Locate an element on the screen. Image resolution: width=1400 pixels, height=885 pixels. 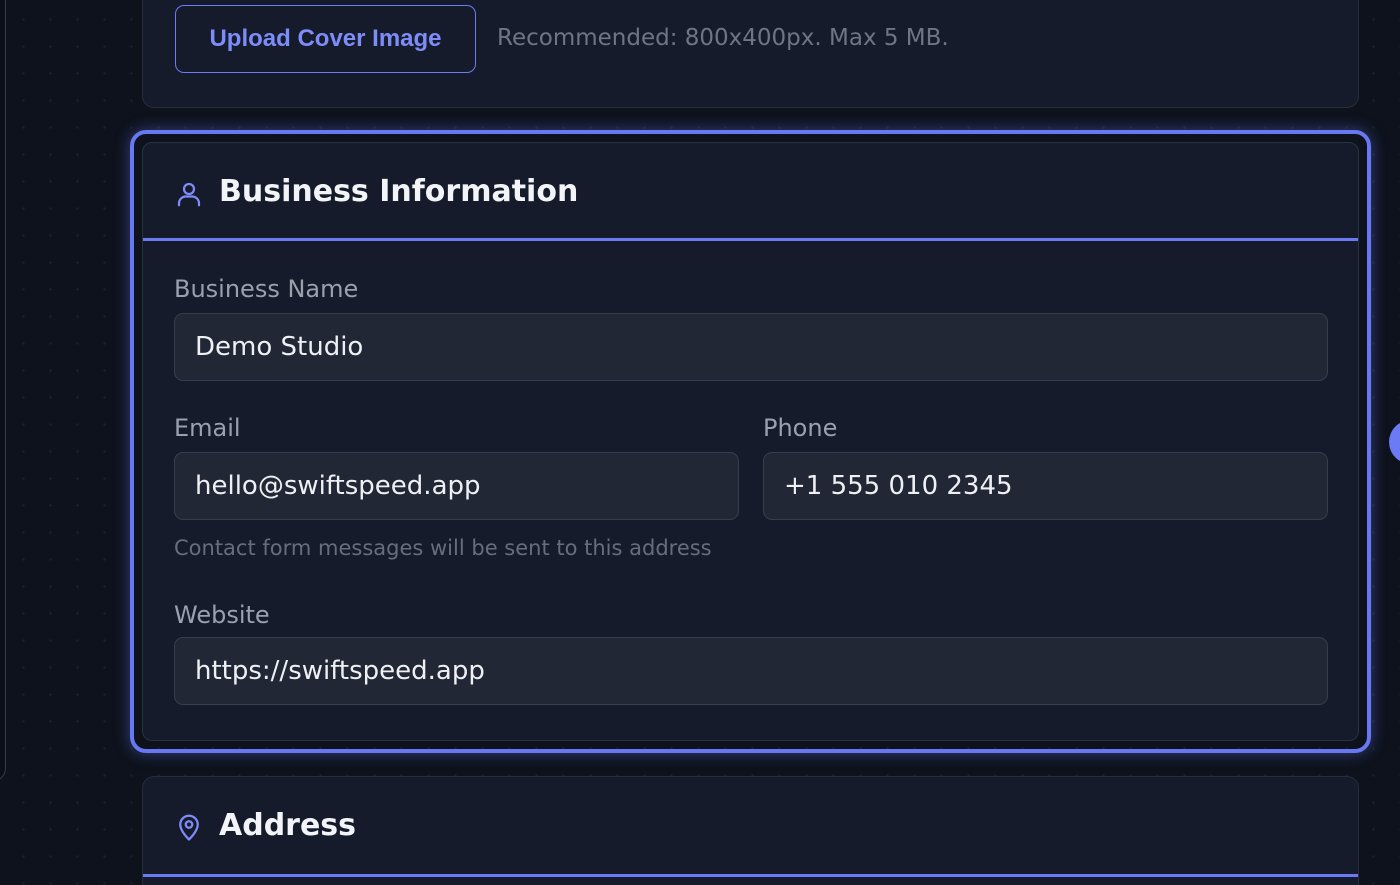
website-label: Website is located at coordinates (222, 615).